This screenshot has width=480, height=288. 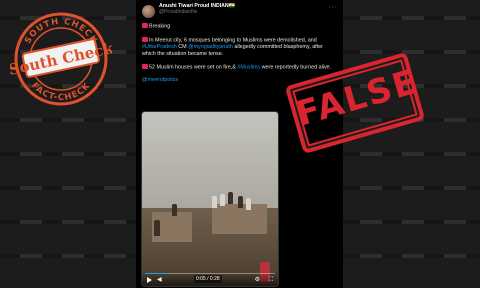 I want to click on video-wall, so click(x=239, y=219).